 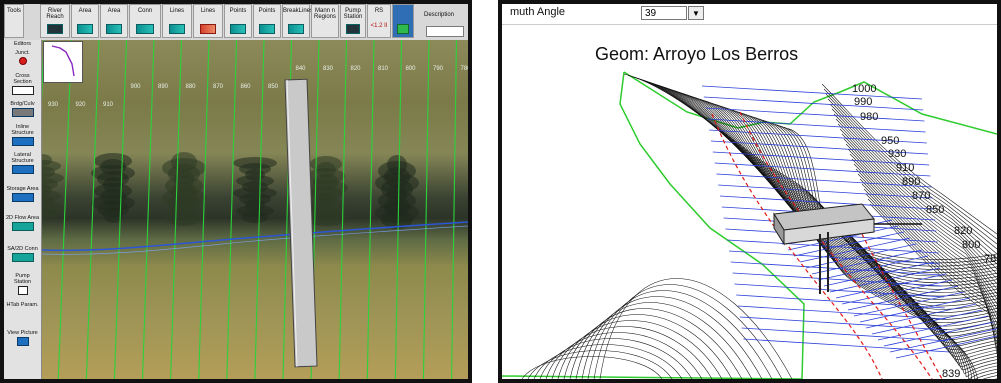 I want to click on xs-station-label: 810, so click(x=383, y=69).